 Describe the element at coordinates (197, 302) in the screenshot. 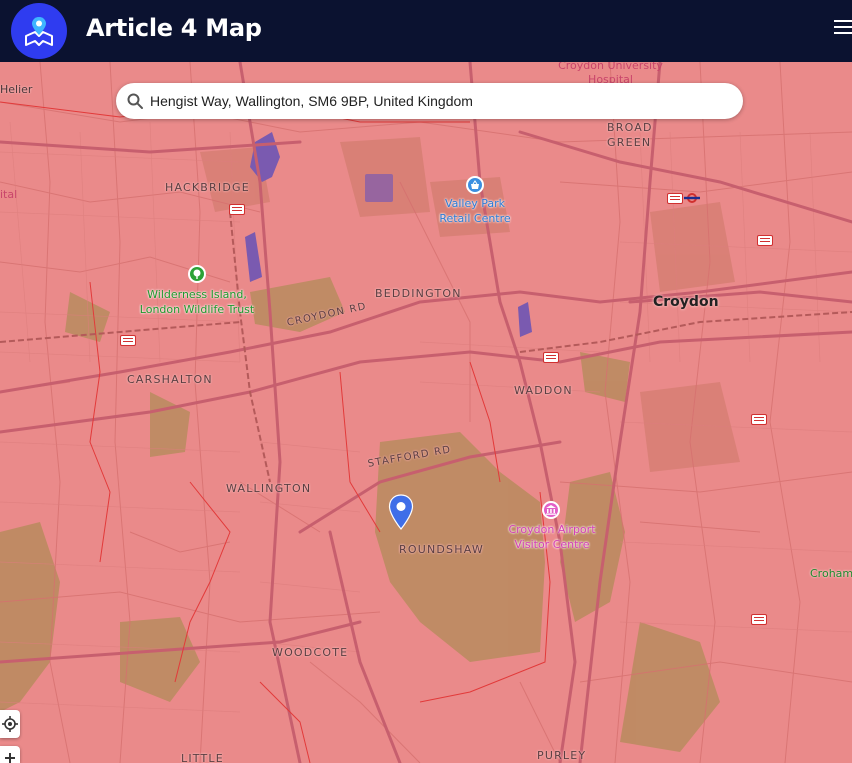

I see `poi-label-wilderness-island: Wilderness Island, London Wildlife Trust` at that location.